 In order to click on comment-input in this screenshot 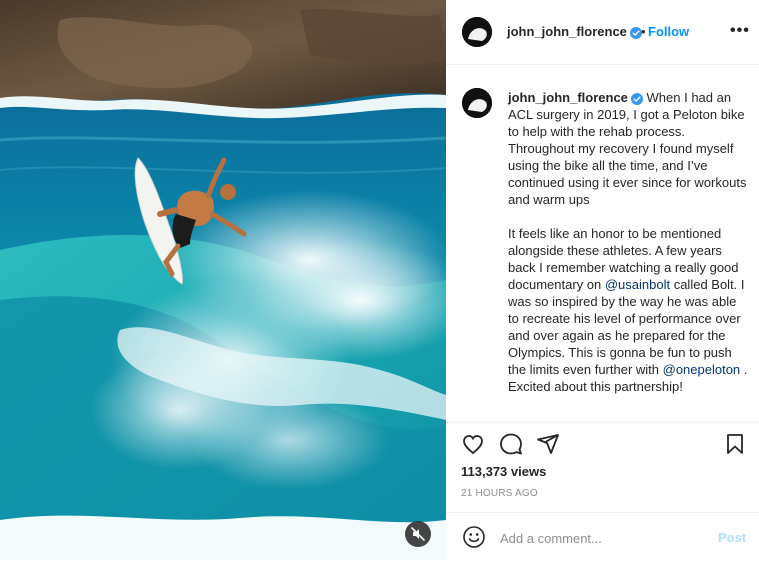, I will do `click(600, 538)`.